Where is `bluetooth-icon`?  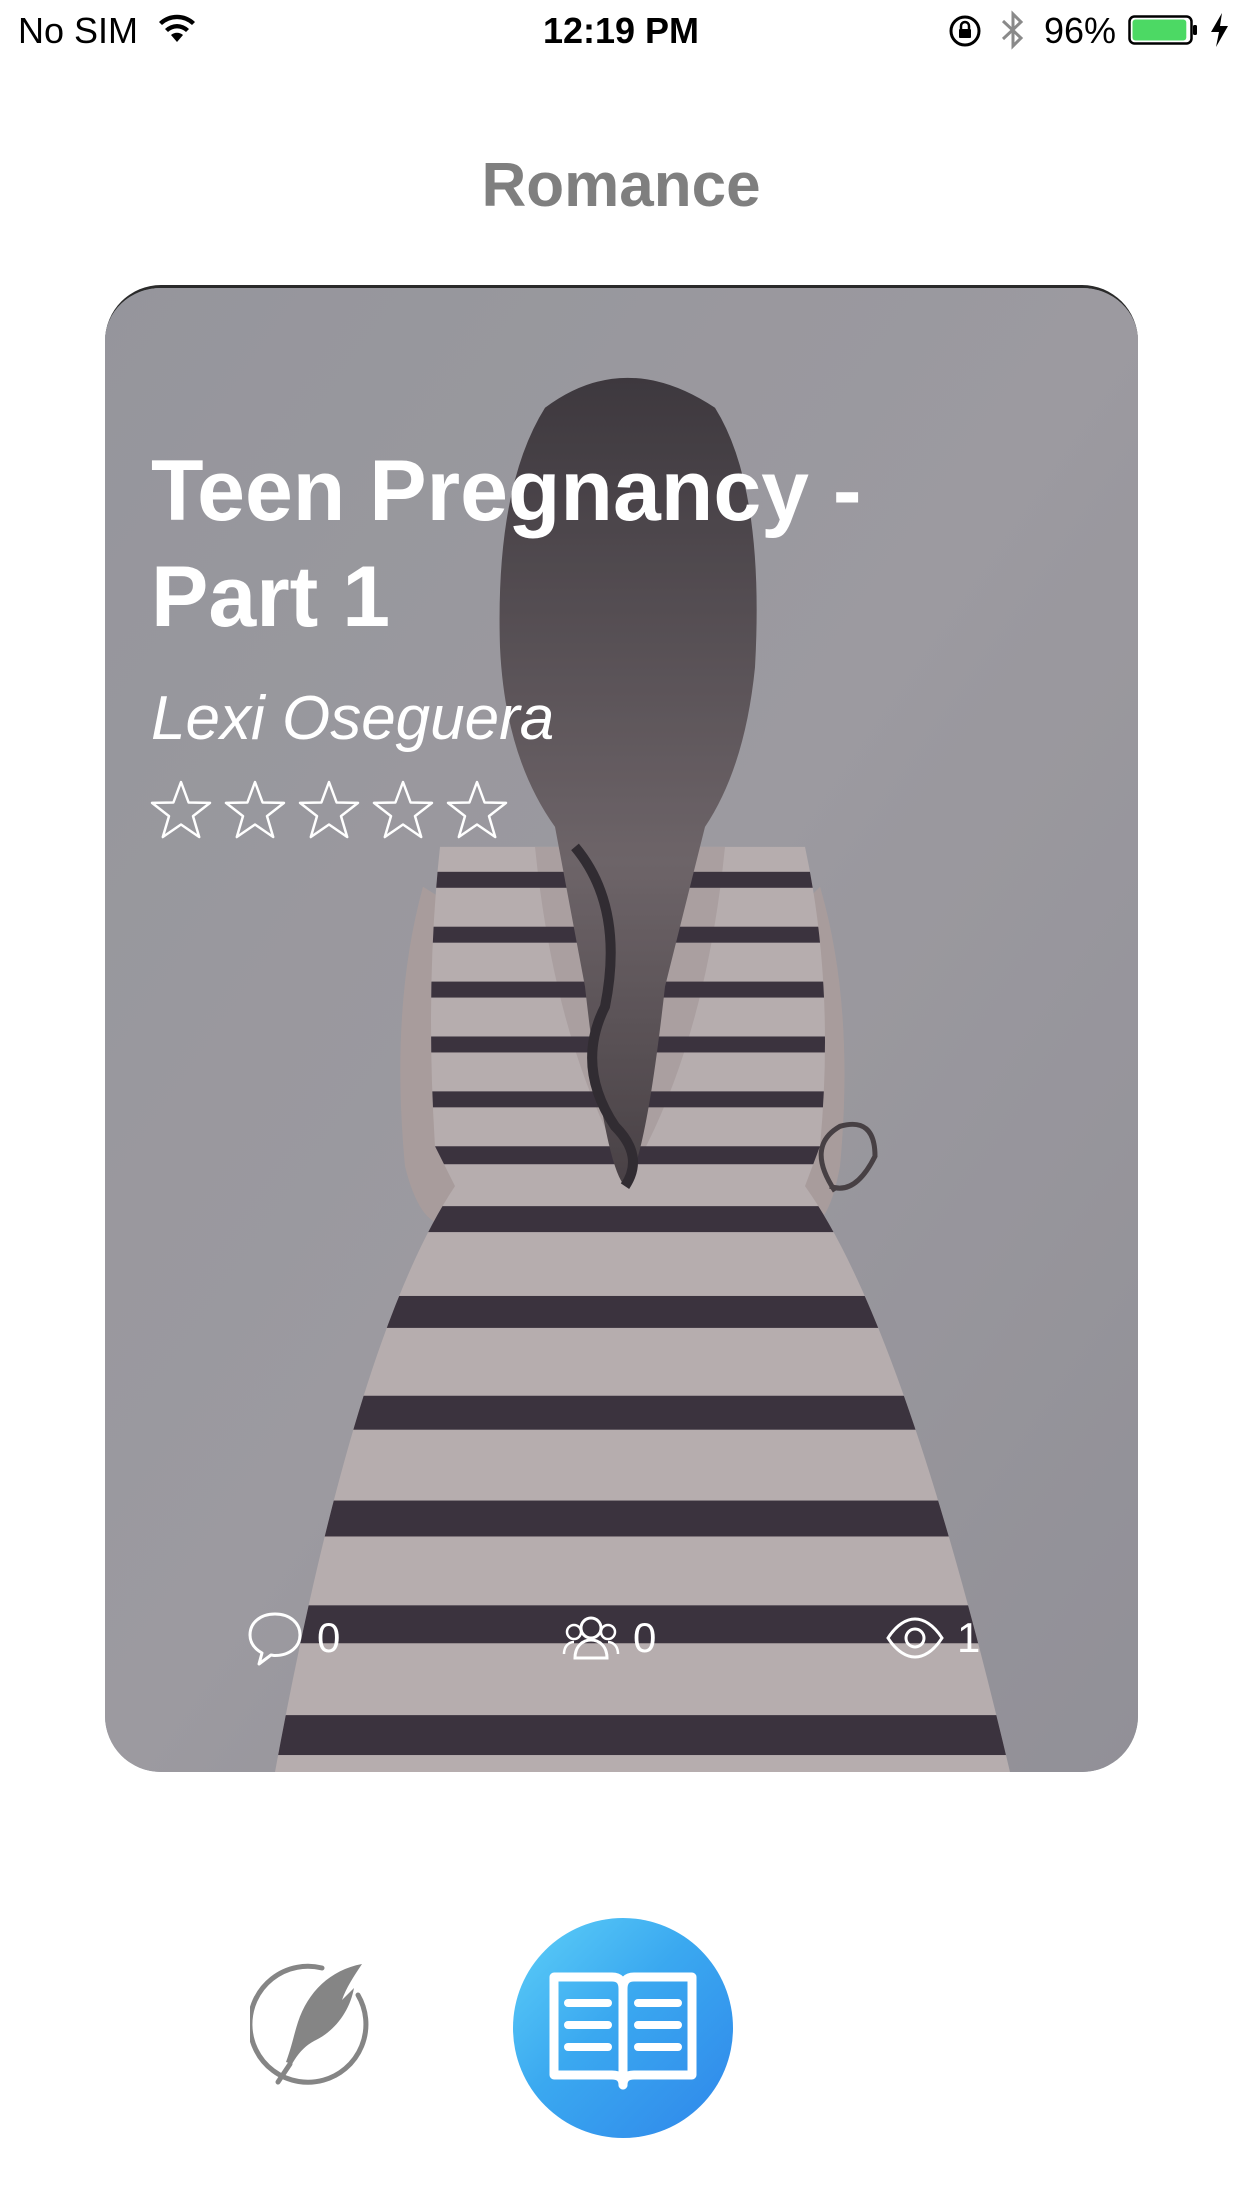 bluetooth-icon is located at coordinates (1012, 30).